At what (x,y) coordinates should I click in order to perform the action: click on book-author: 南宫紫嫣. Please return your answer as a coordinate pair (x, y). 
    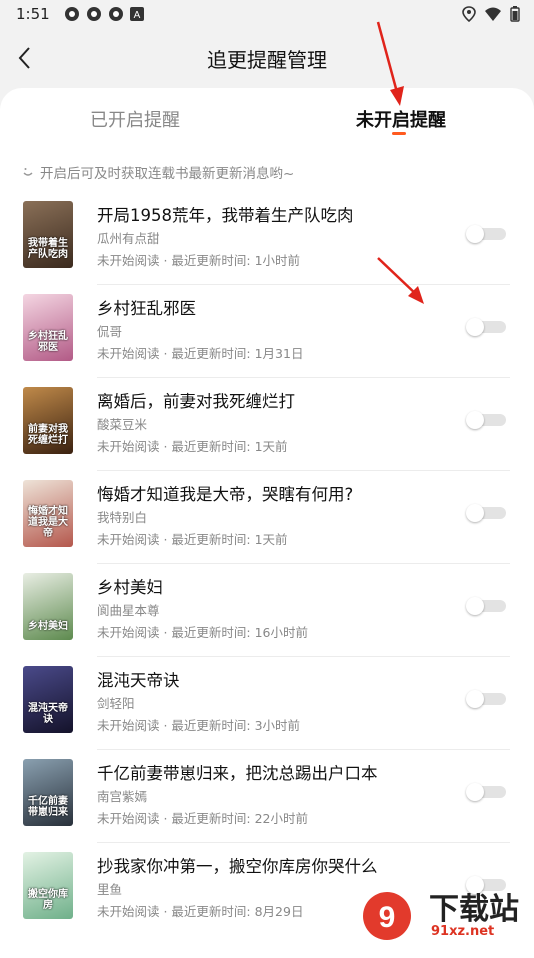
    Looking at the image, I should click on (122, 796).